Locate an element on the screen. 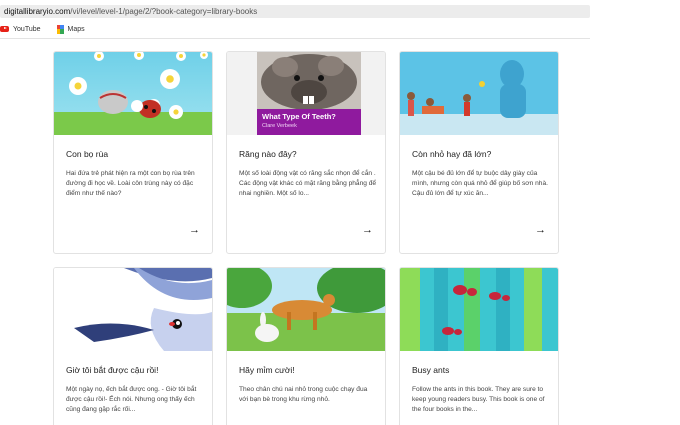  book-title: Còn nhỏ hay đã lớn? is located at coordinates (451, 154).